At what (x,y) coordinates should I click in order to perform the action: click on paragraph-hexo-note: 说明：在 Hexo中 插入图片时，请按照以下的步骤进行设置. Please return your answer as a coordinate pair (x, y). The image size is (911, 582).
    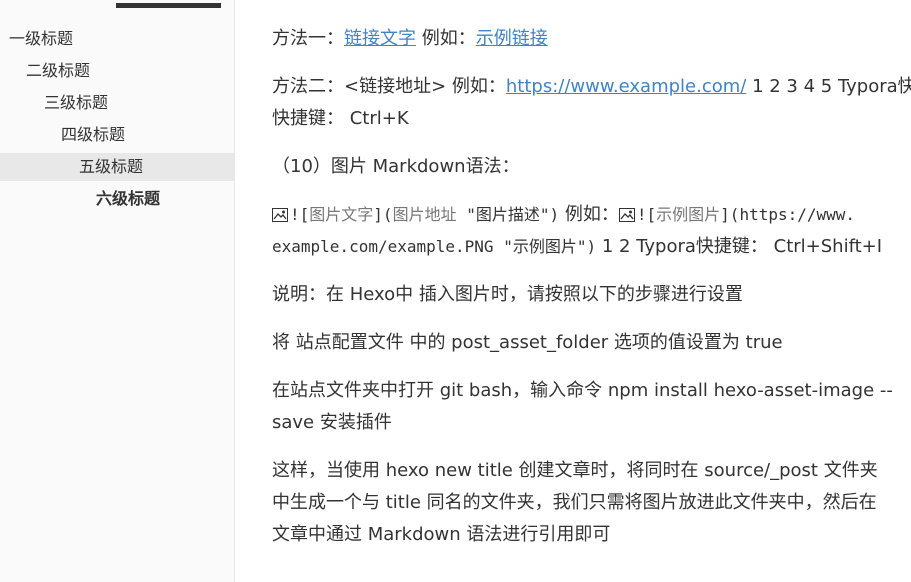
    Looking at the image, I should click on (507, 295).